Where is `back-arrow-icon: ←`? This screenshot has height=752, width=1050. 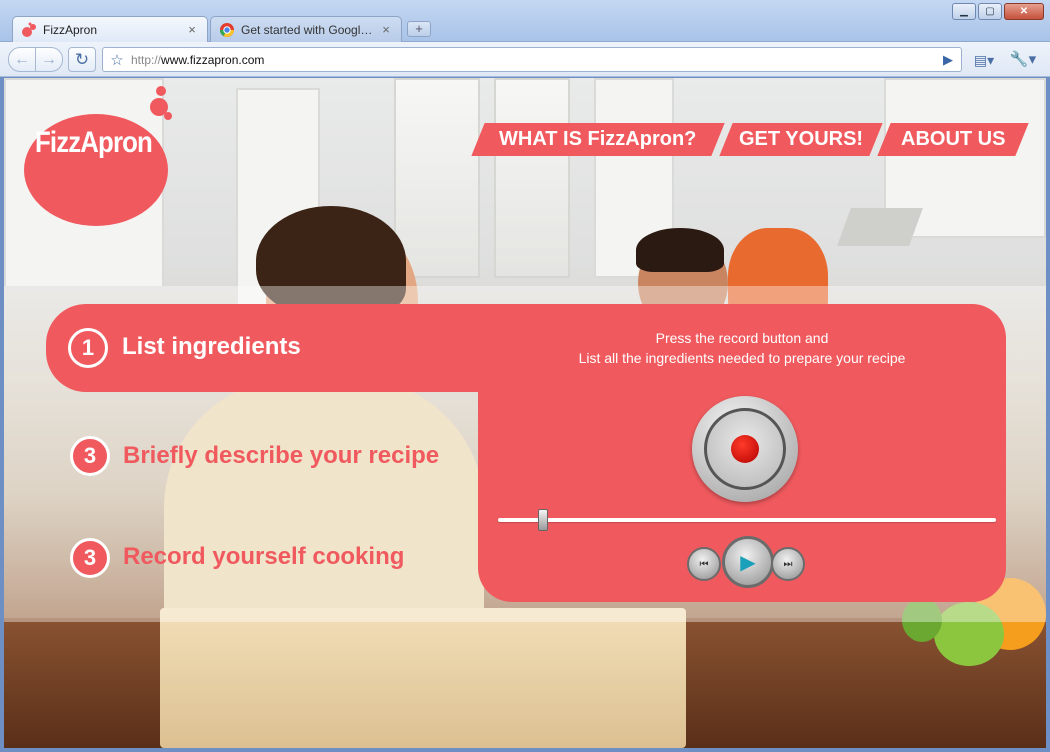 back-arrow-icon: ← is located at coordinates (22, 59).